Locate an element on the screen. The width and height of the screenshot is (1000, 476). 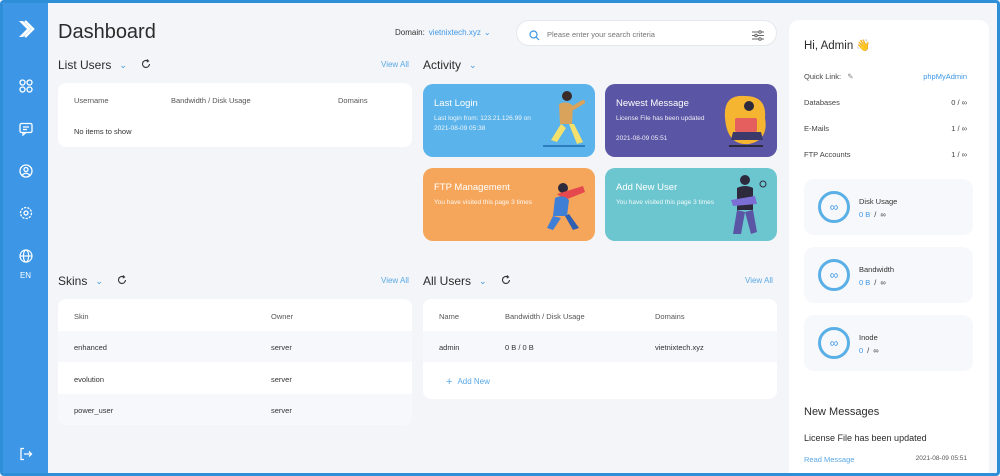
activity-title: Activity is located at coordinates (442, 65).